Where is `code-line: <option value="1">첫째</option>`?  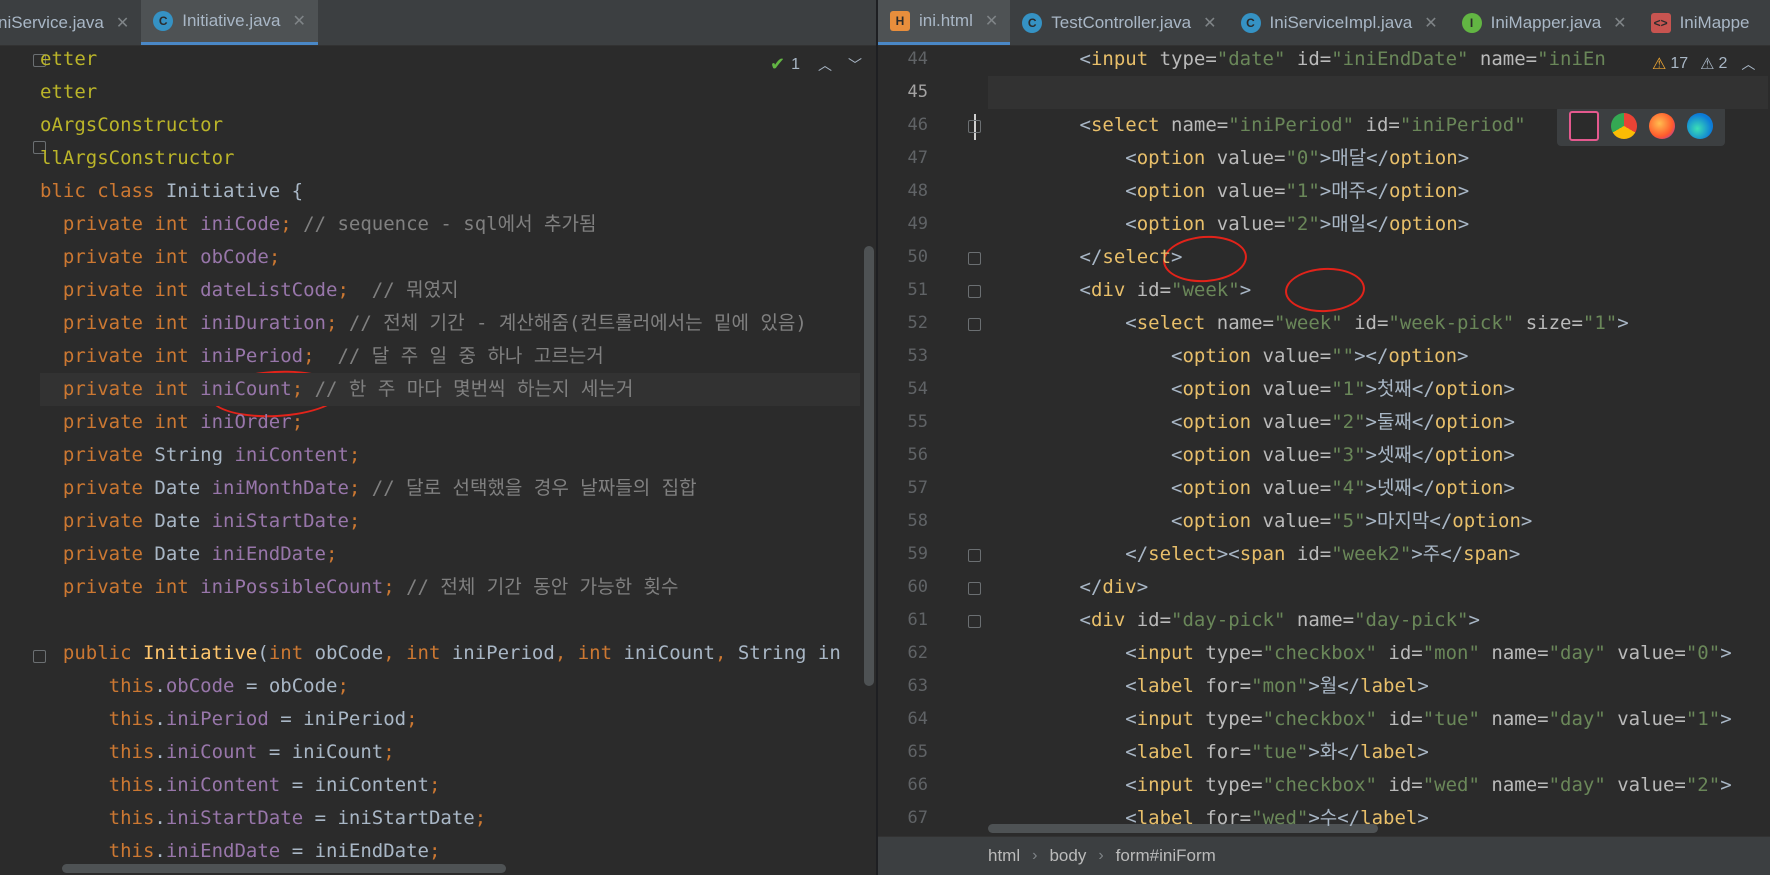
code-line: <option value="1">첫째</option> is located at coordinates (1378, 389).